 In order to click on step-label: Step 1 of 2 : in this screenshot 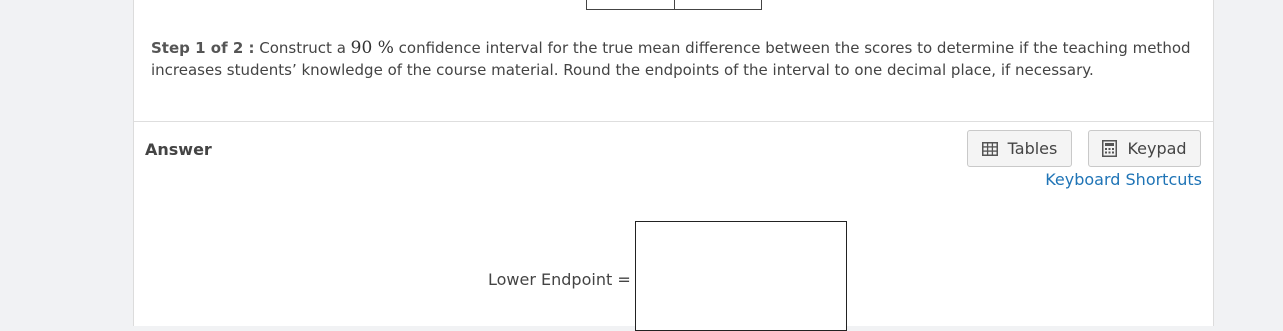, I will do `click(203, 48)`.